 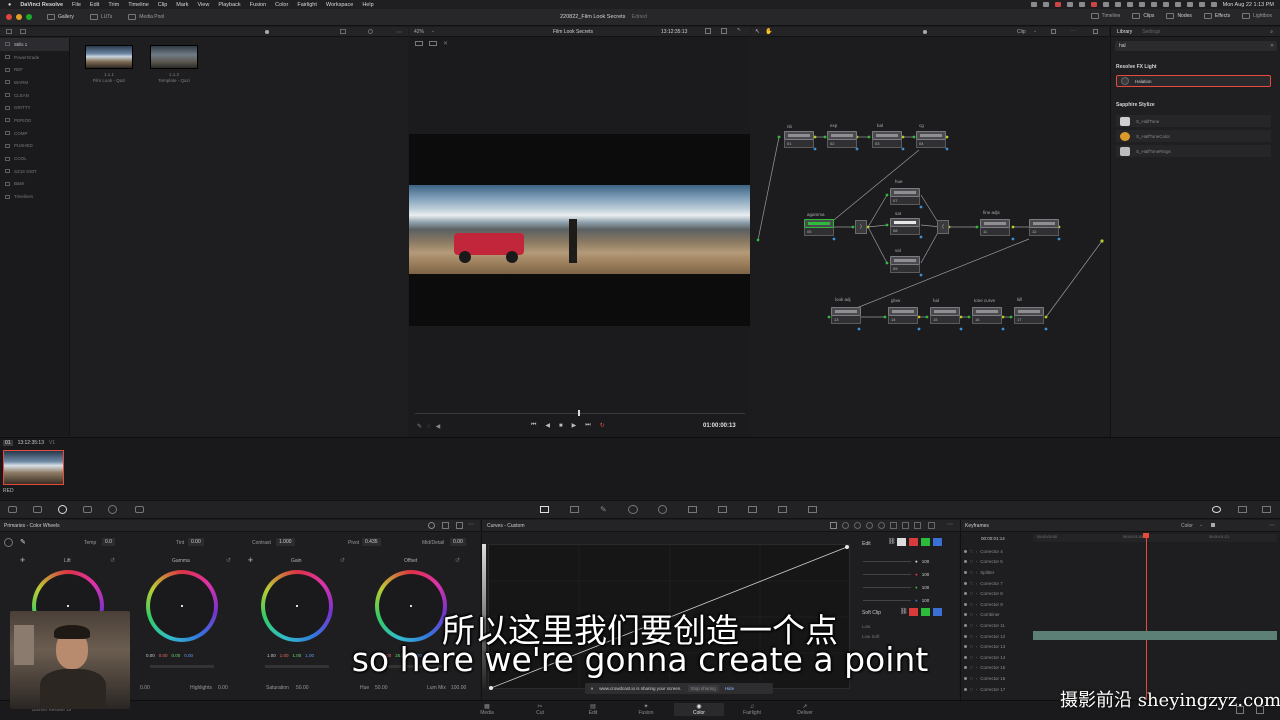 What do you see at coordinates (367, 5) in the screenshot?
I see `menu-help: Help` at bounding box center [367, 5].